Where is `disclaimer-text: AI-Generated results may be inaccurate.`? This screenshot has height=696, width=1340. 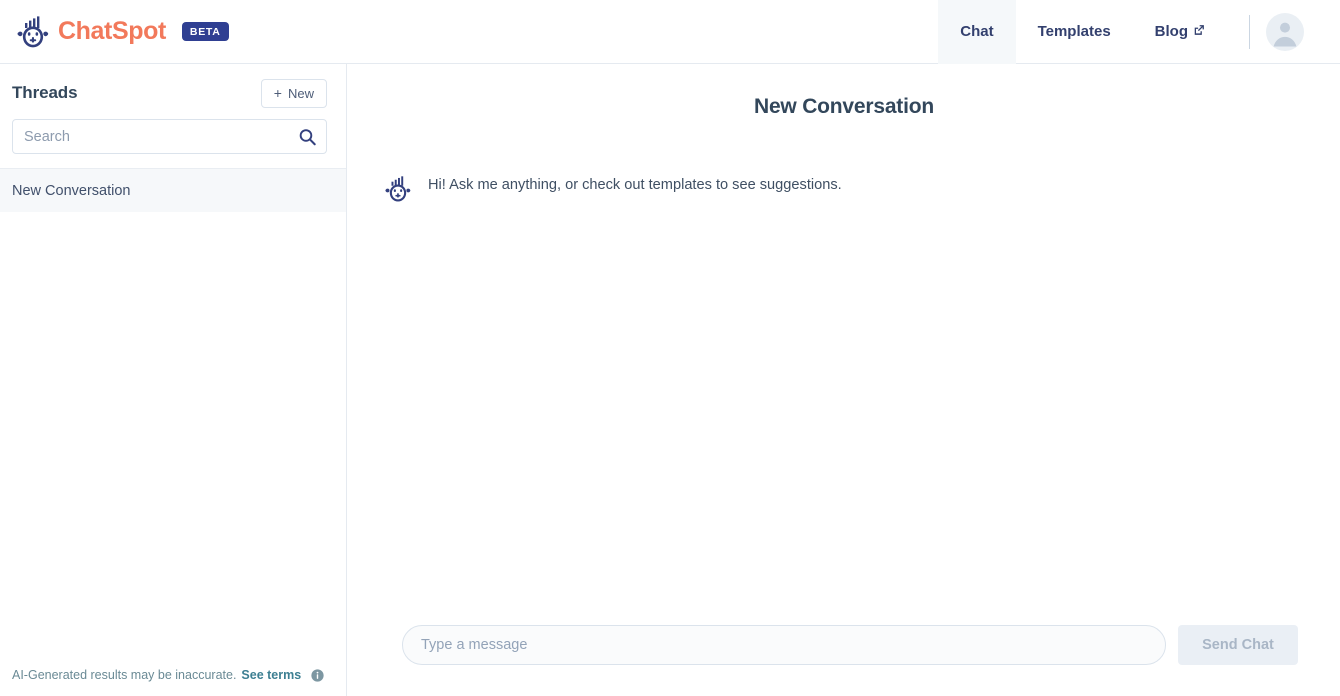
disclaimer-text: AI-Generated results may be inaccurate. is located at coordinates (124, 675).